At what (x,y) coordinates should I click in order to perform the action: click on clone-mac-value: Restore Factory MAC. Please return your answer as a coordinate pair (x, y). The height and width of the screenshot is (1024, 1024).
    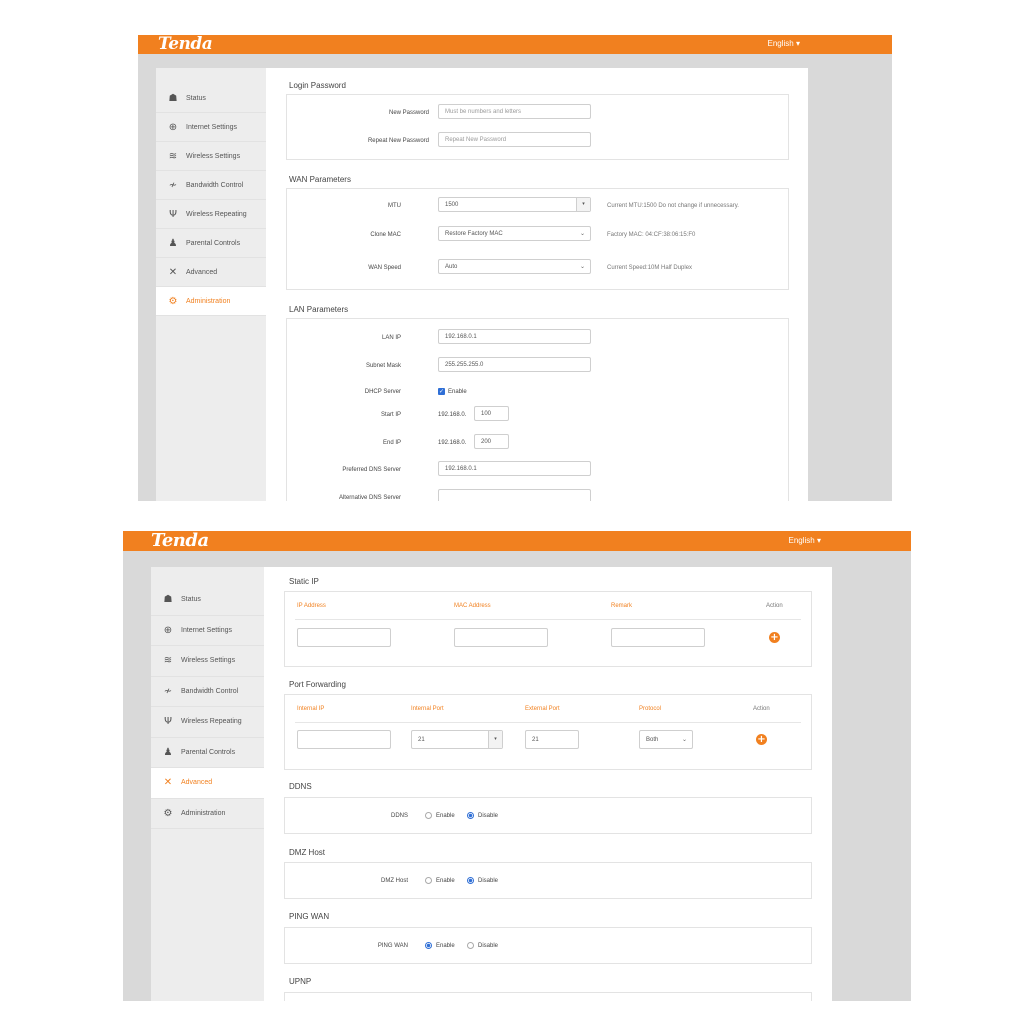
    Looking at the image, I should click on (474, 234).